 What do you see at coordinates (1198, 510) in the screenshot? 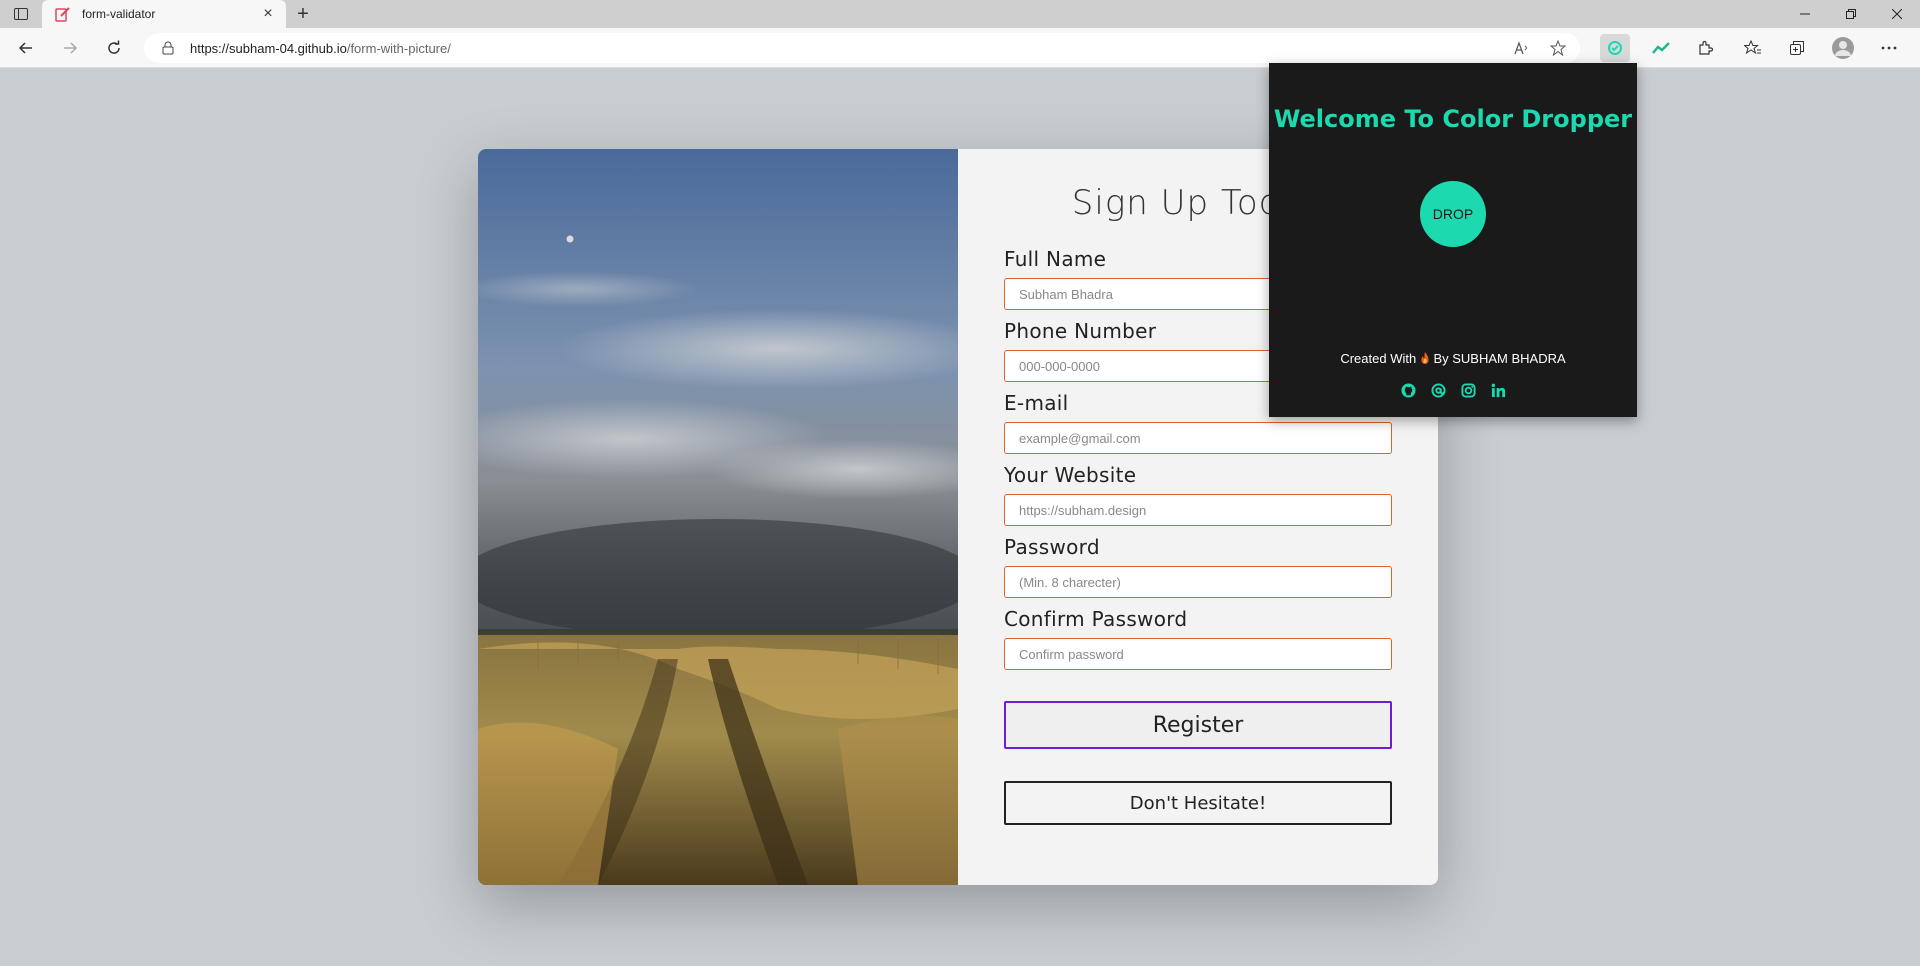
I see `website-input` at bounding box center [1198, 510].